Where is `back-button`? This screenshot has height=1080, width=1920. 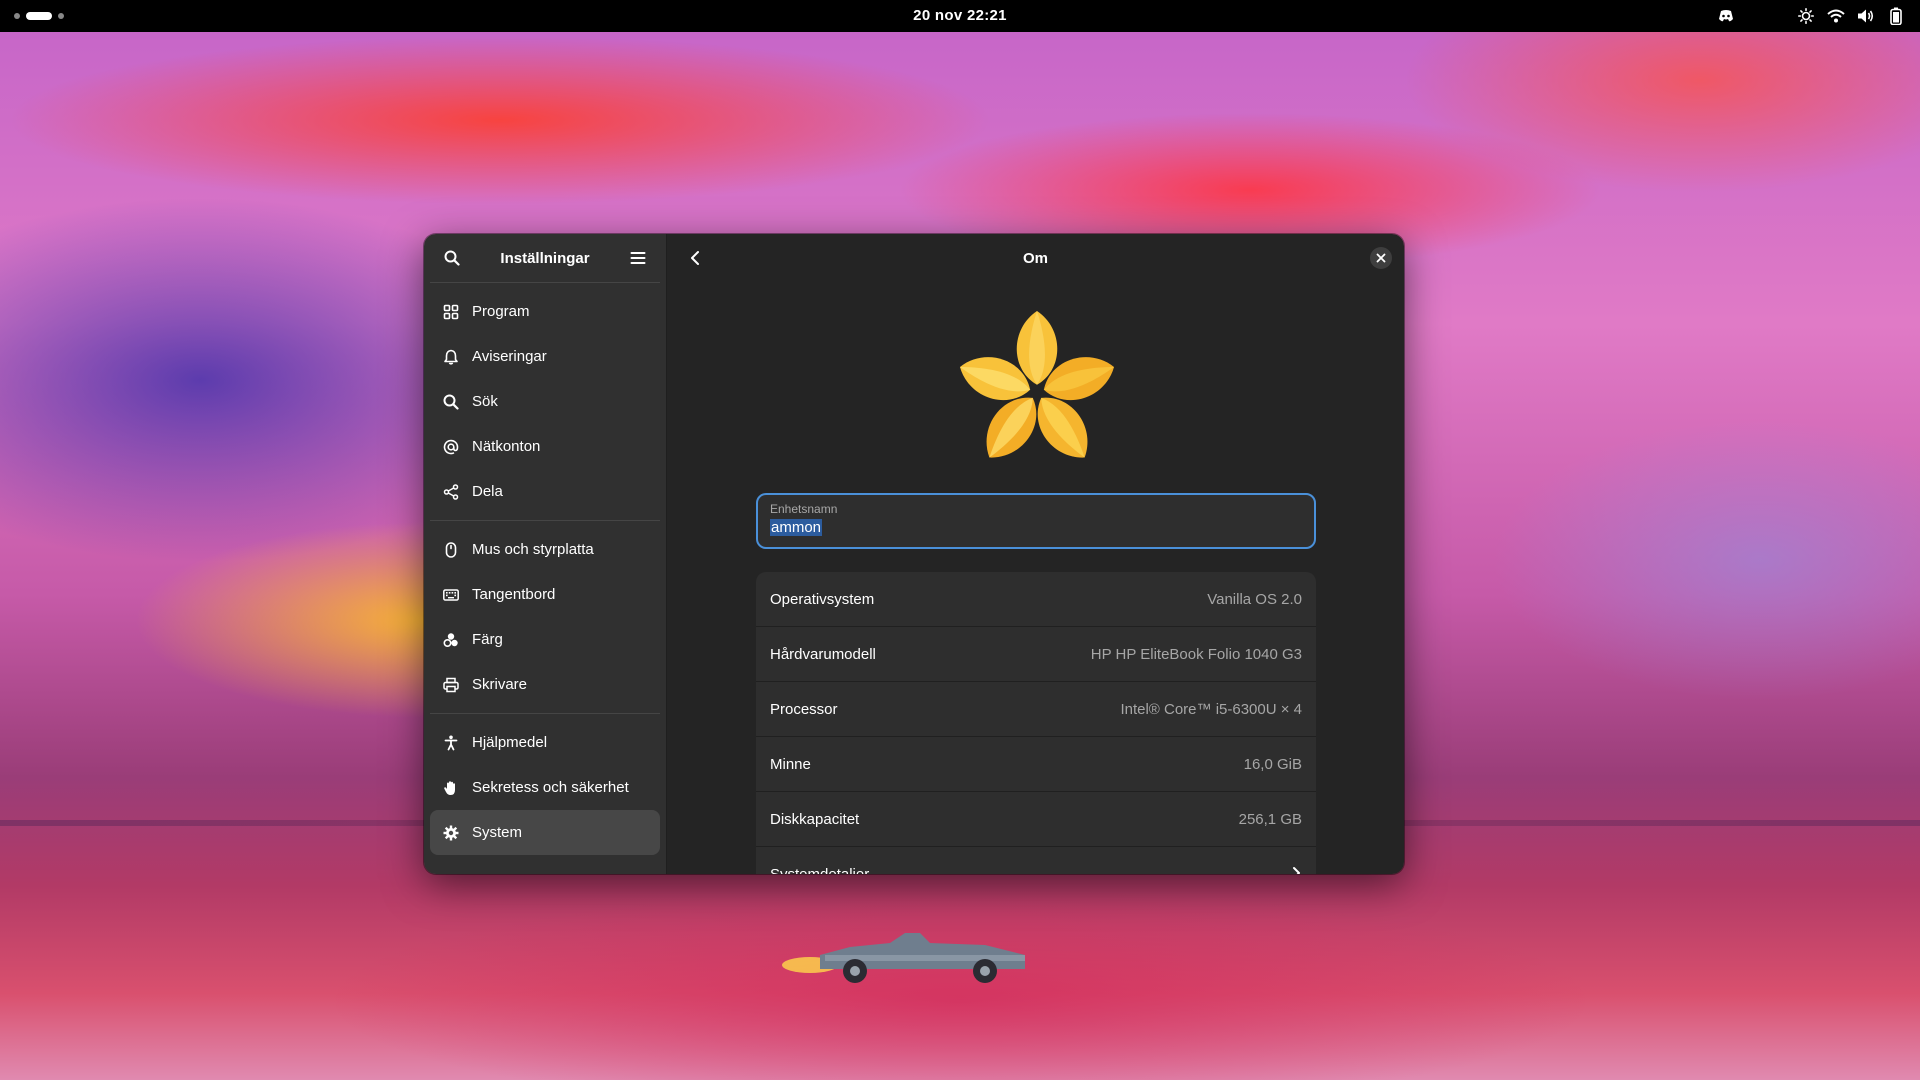
back-button is located at coordinates (695, 258).